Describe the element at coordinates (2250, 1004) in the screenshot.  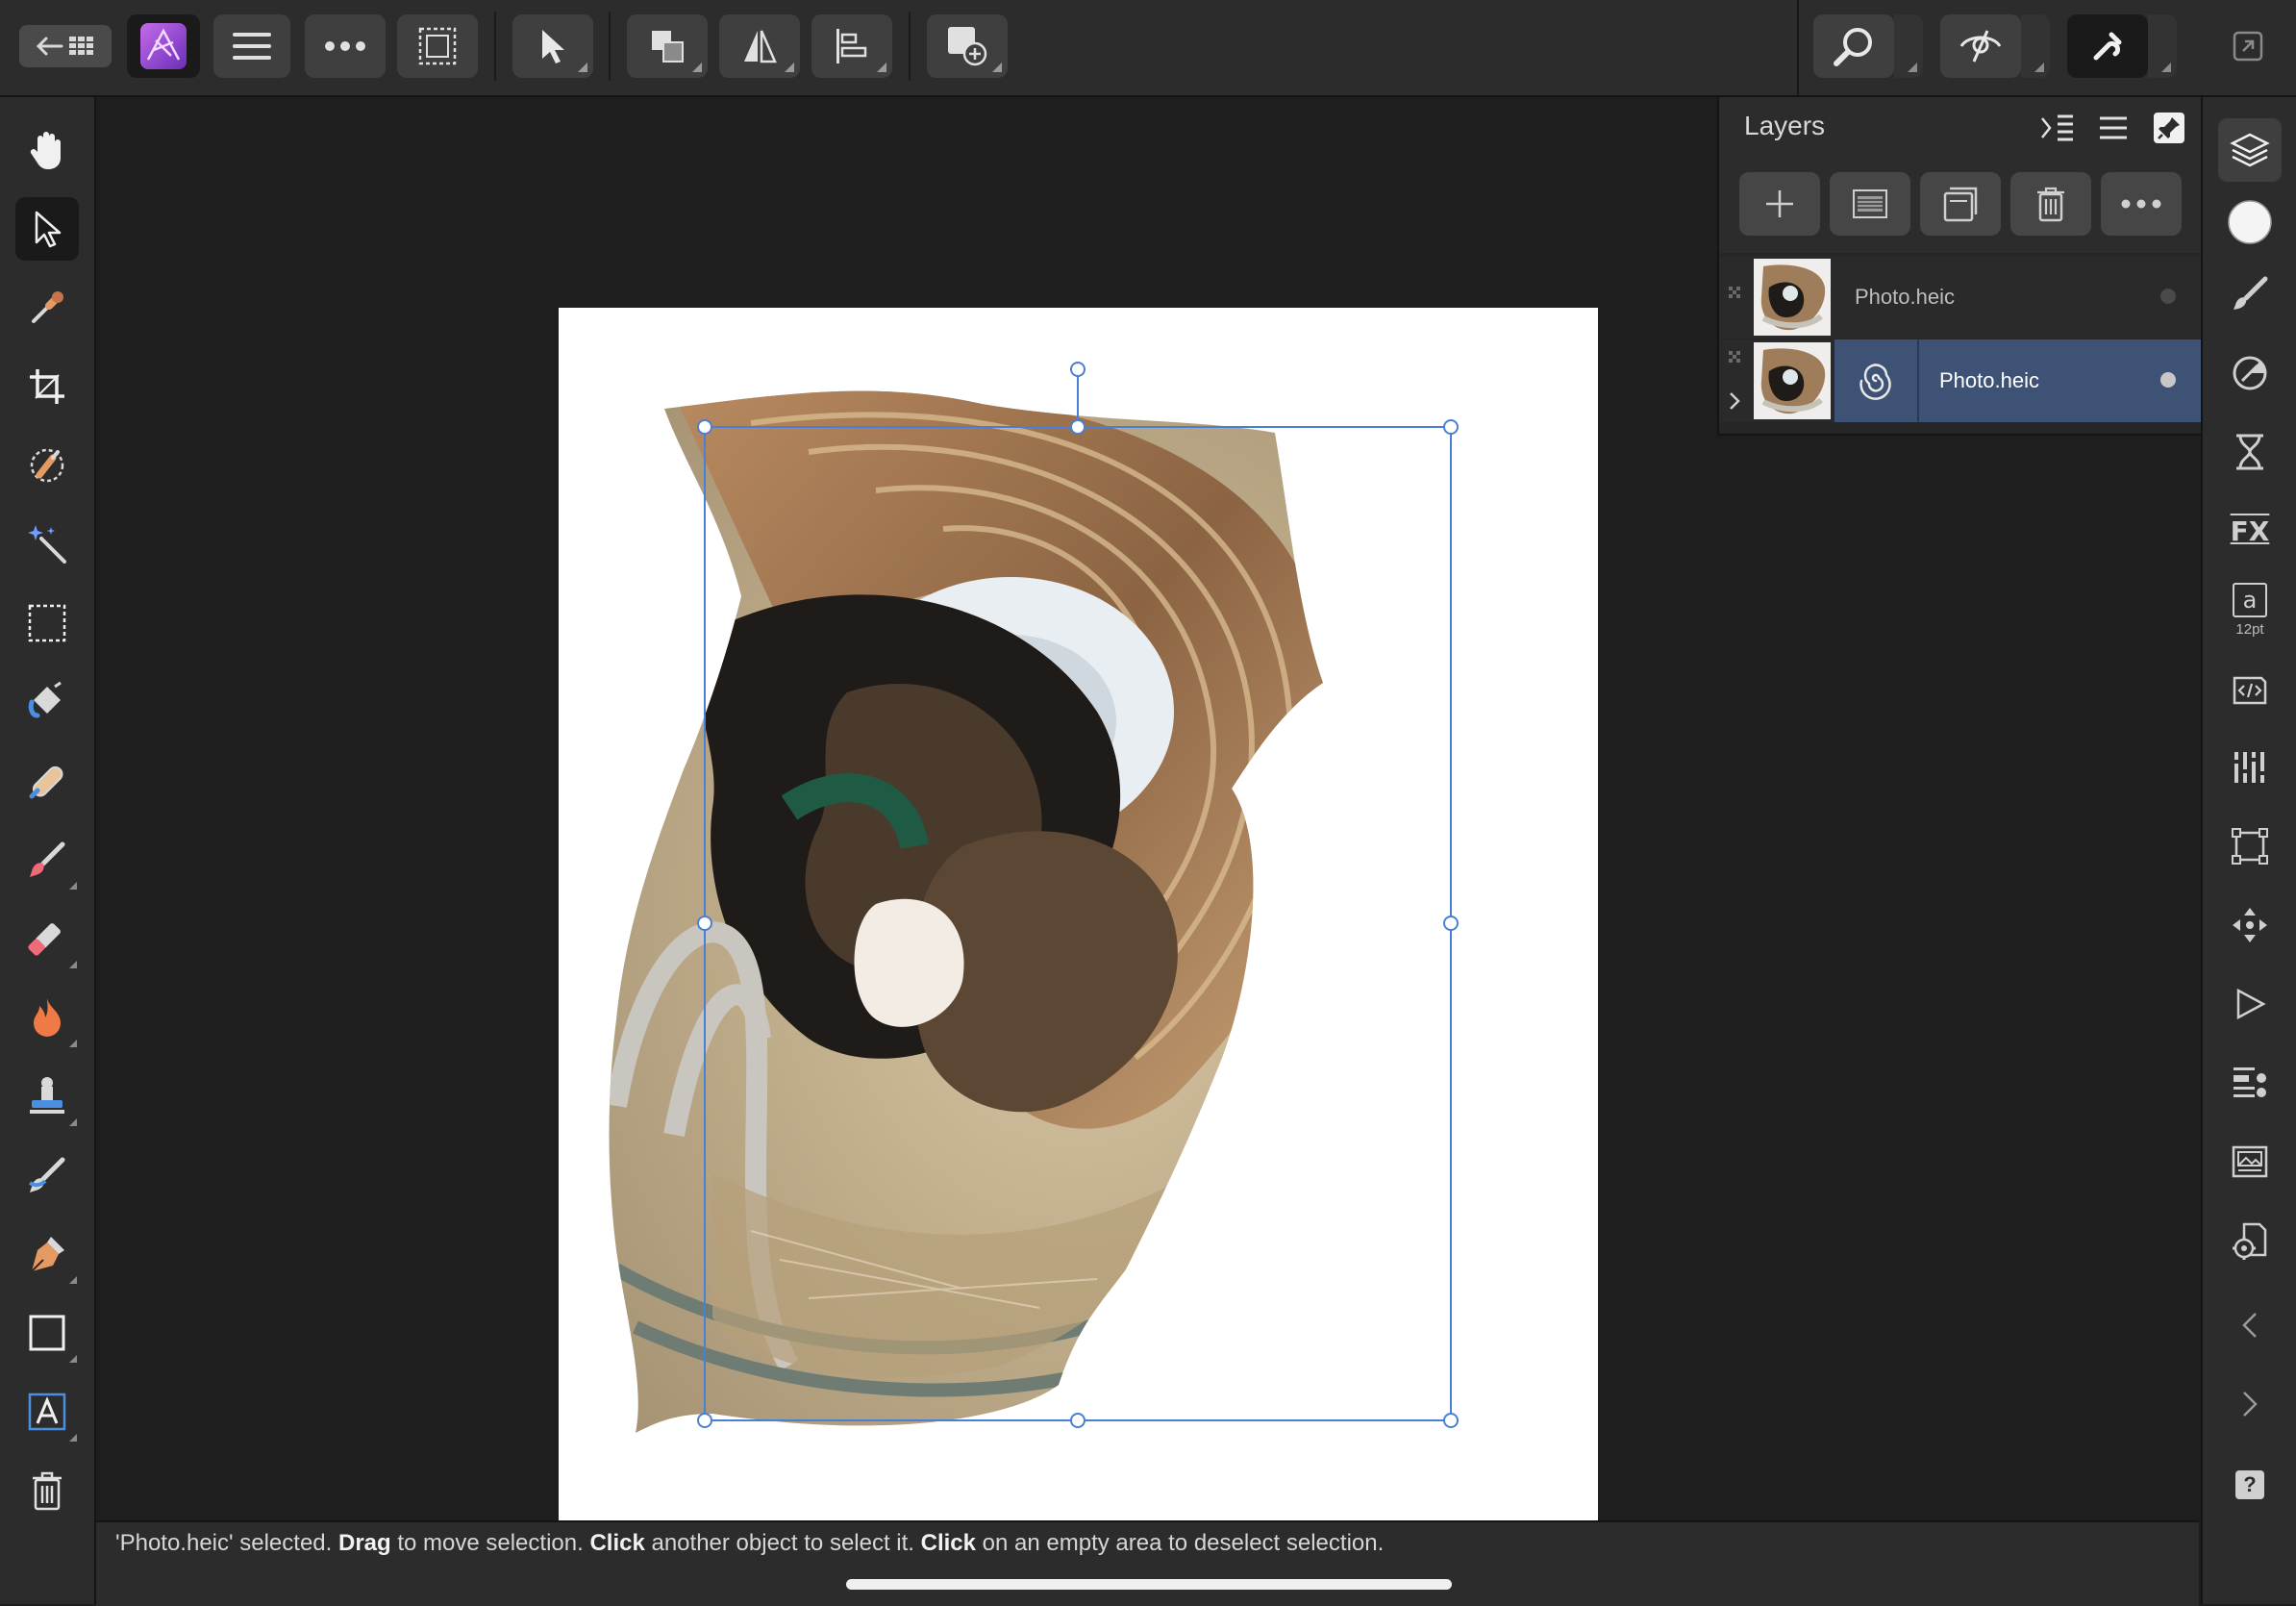
I see `macro-studio-button` at that location.